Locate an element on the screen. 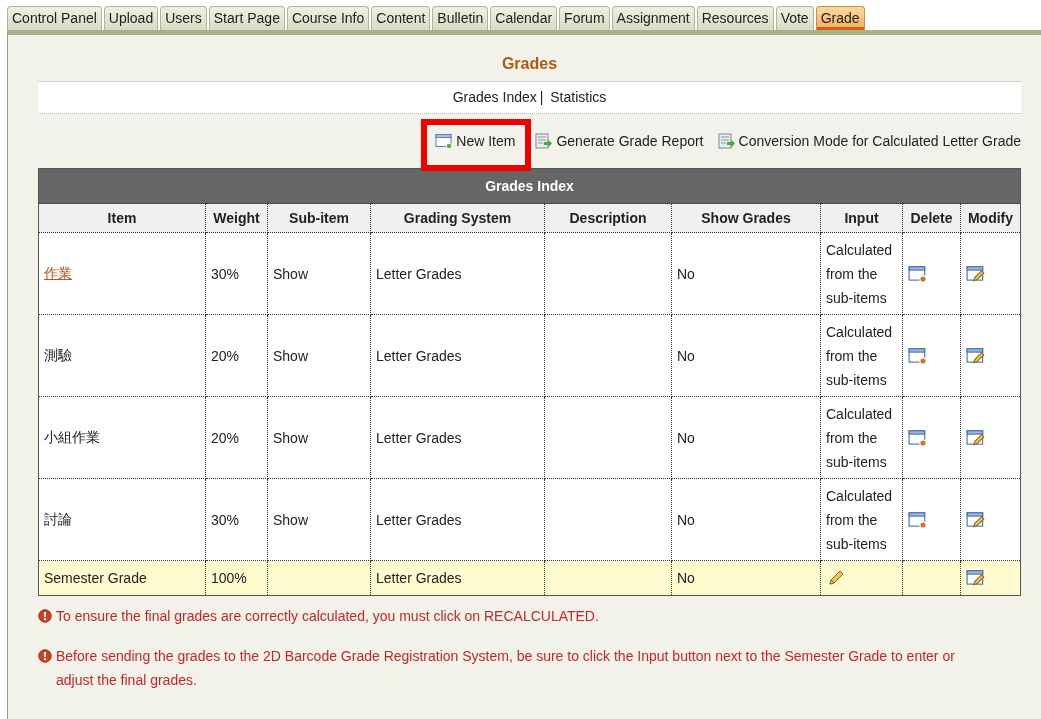  column-header: Sub-item is located at coordinates (319, 218).